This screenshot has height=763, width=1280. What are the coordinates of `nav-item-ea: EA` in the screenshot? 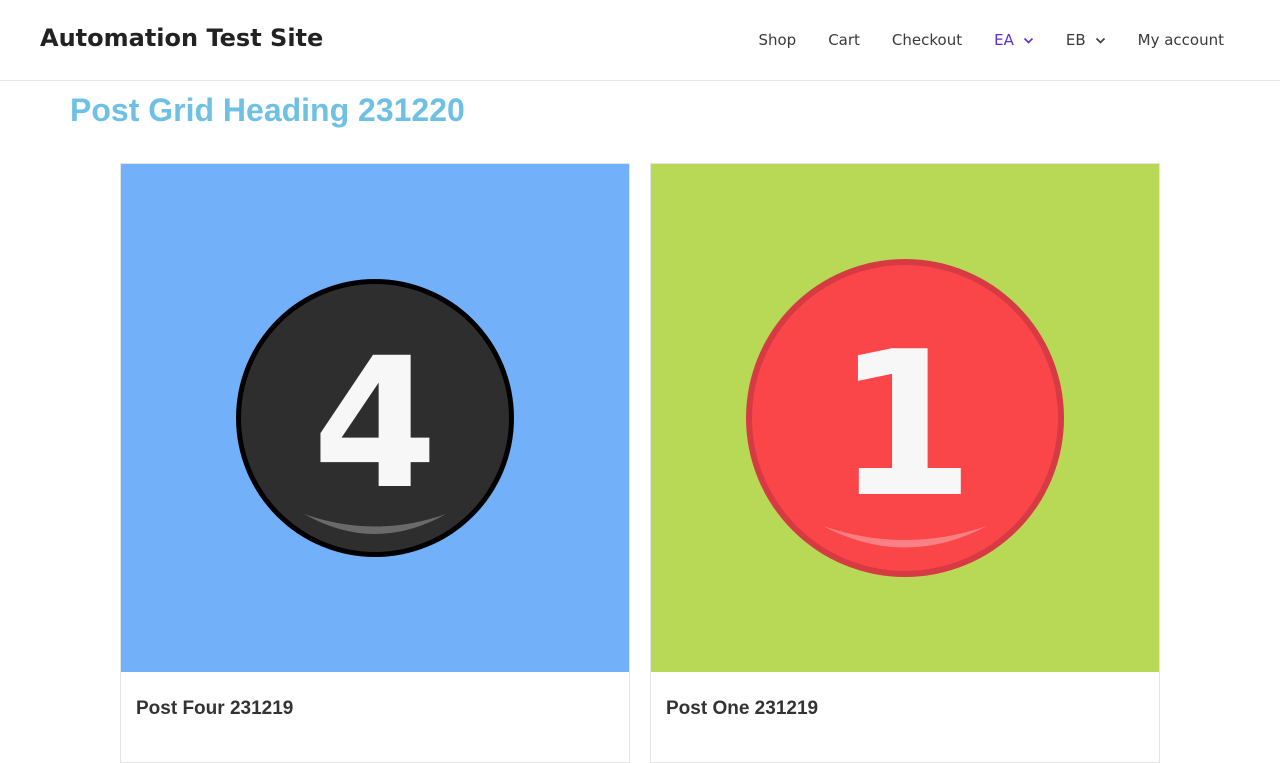 It's located at (1014, 40).